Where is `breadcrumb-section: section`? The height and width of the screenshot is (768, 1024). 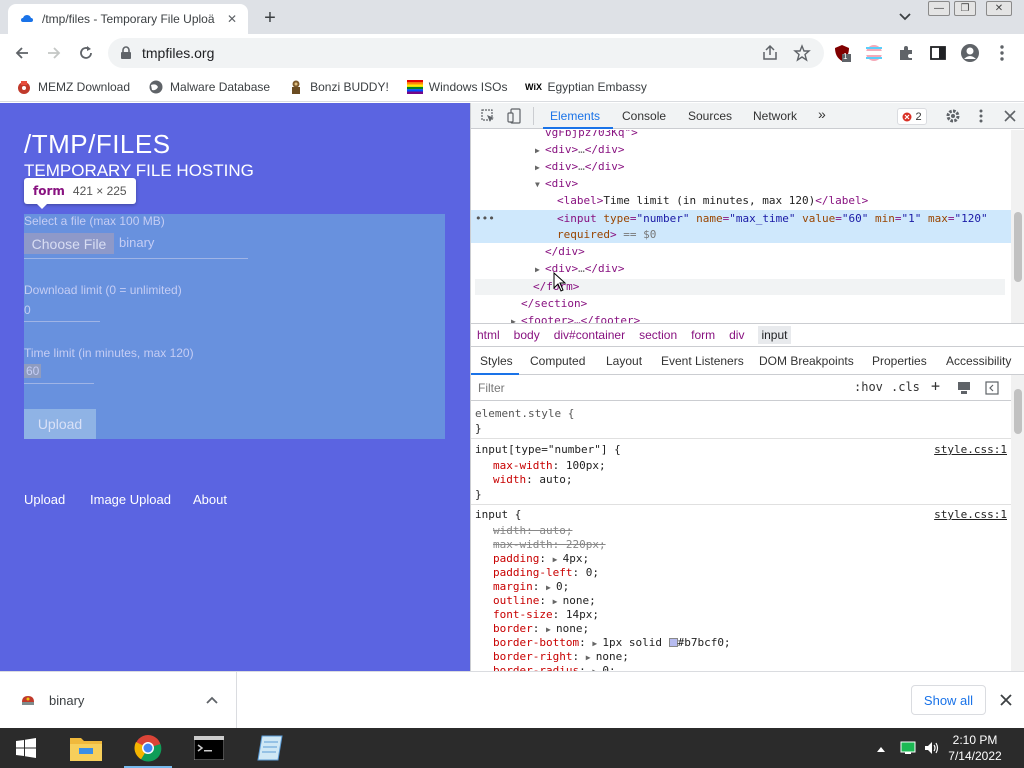 breadcrumb-section: section is located at coordinates (658, 335).